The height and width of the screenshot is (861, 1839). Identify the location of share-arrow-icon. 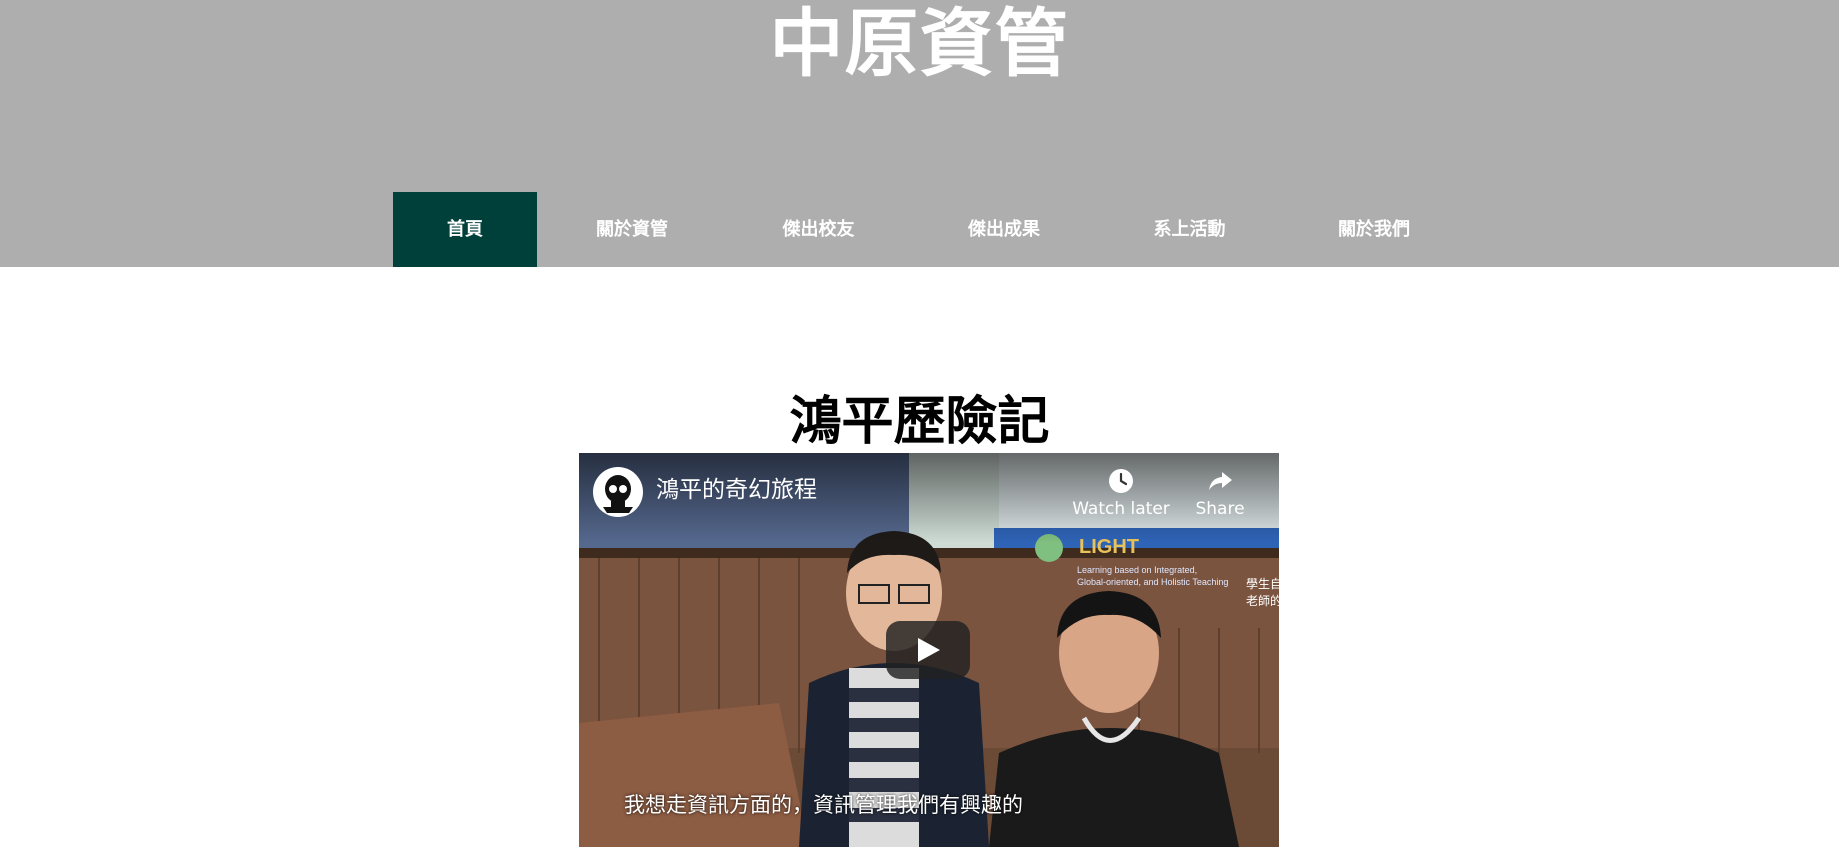
(1220, 481).